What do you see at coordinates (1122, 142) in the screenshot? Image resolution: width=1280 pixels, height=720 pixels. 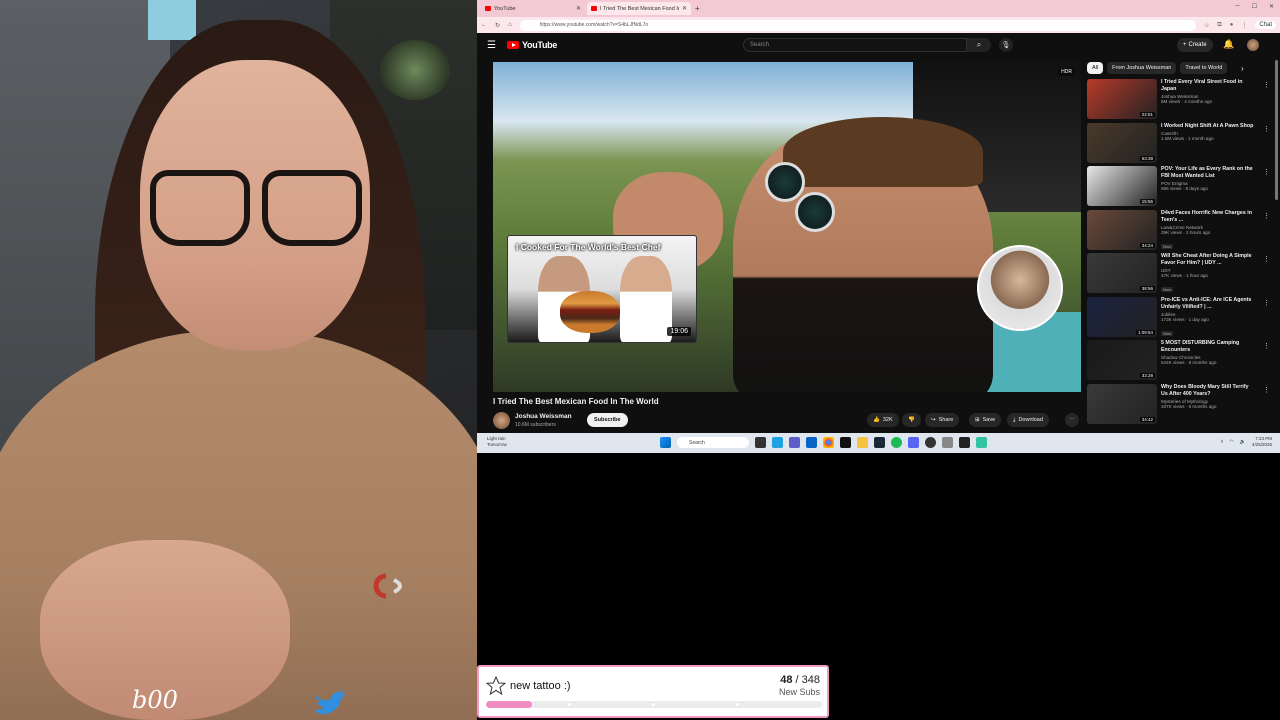 I see `recommendation-thumbnail: 53:38` at bounding box center [1122, 142].